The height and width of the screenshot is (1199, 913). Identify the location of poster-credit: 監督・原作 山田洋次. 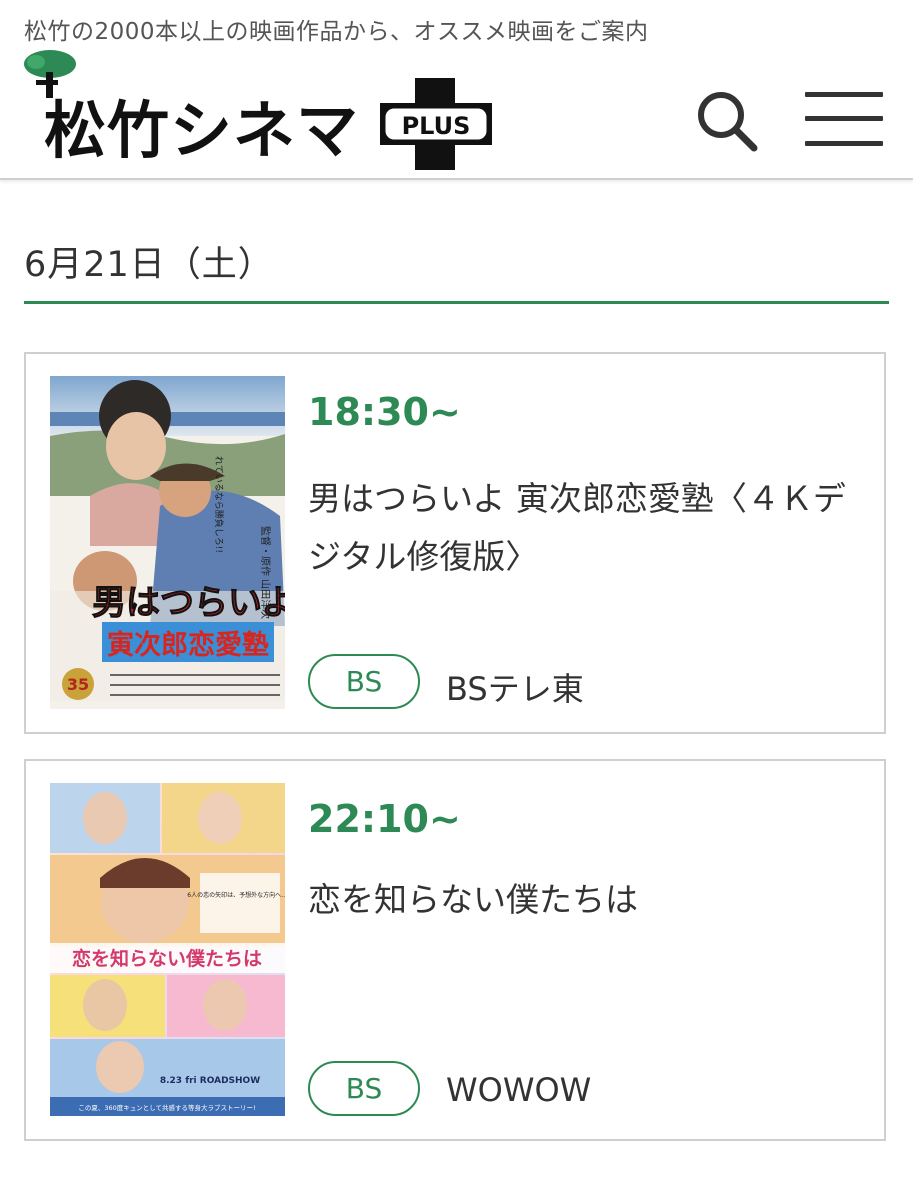
(265, 572).